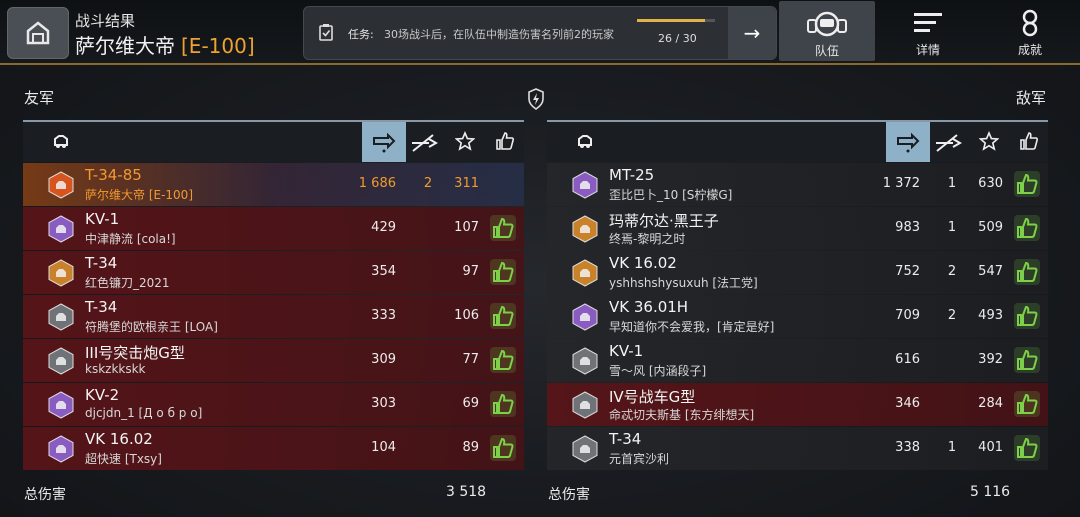 The height and width of the screenshot is (517, 1080). I want to click on mission-progress-bar, so click(676, 20).